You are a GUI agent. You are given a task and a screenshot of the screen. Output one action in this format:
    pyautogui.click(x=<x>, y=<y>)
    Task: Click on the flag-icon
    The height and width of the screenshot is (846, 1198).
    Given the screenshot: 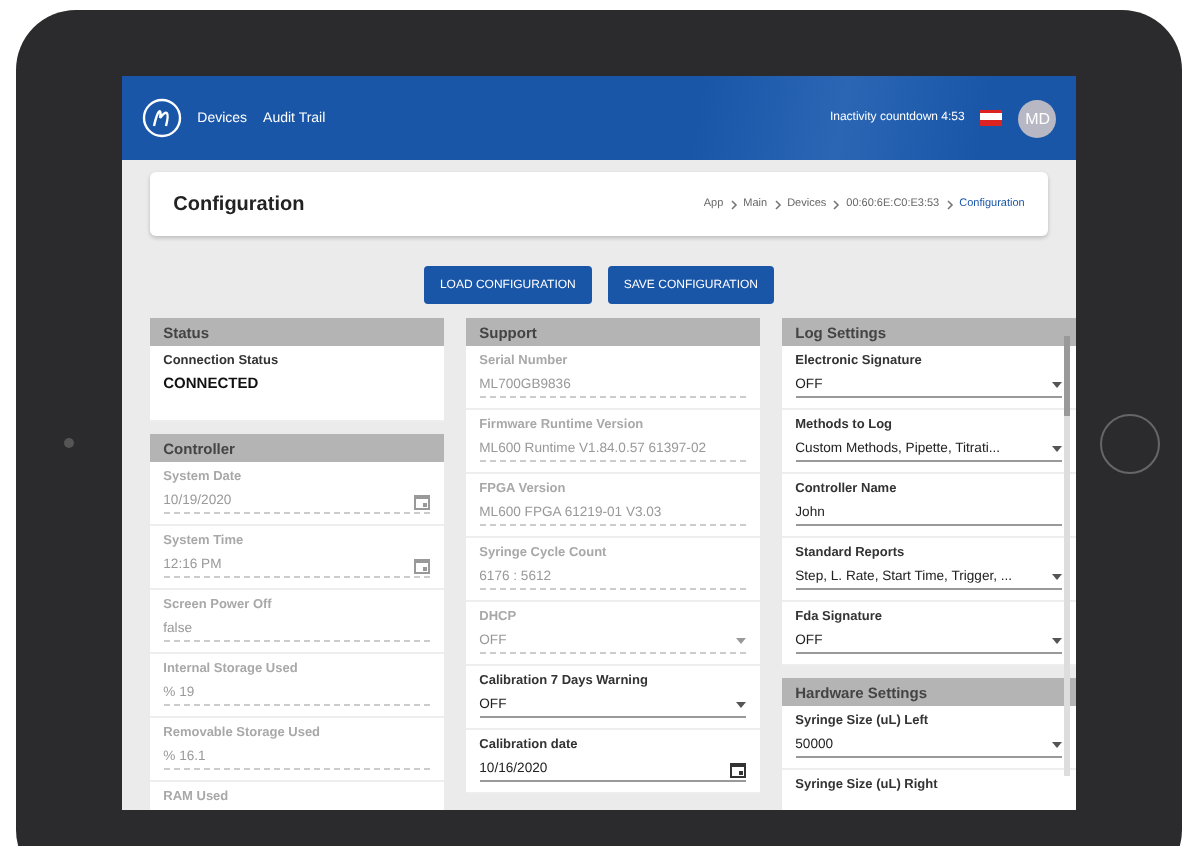 What is the action you would take?
    pyautogui.click(x=991, y=118)
    